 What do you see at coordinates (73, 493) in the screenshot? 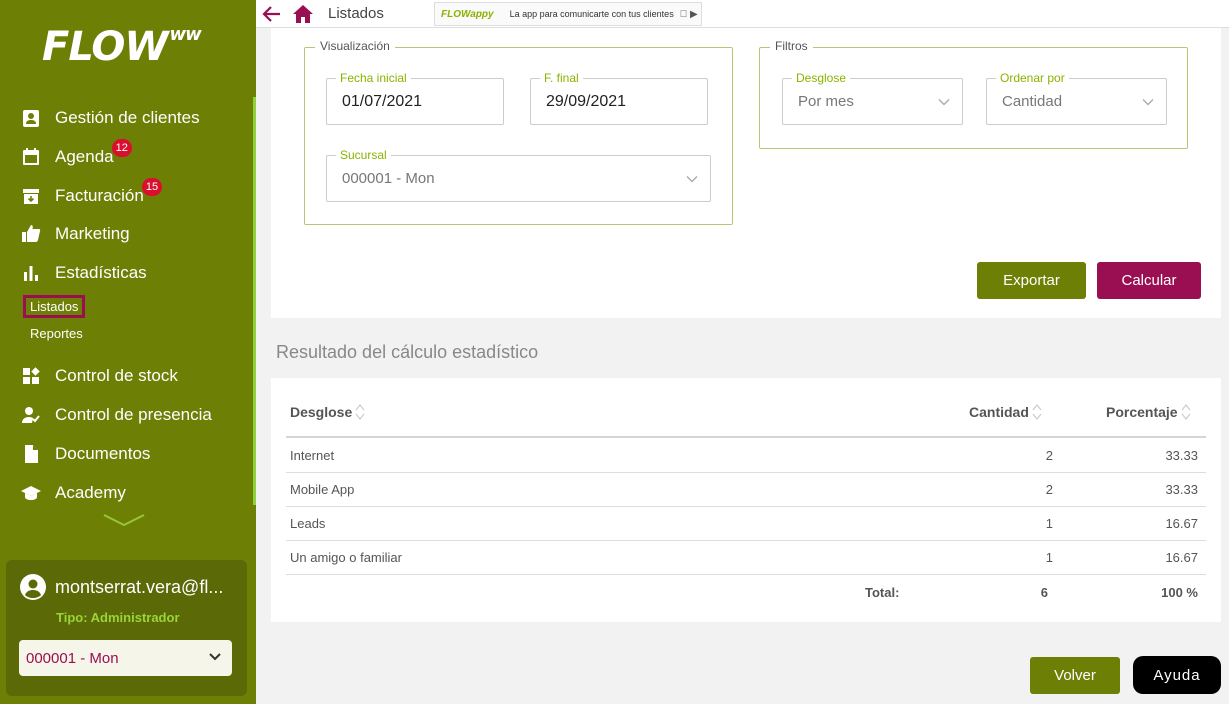
I see `sidebar-item-academy: Academy` at bounding box center [73, 493].